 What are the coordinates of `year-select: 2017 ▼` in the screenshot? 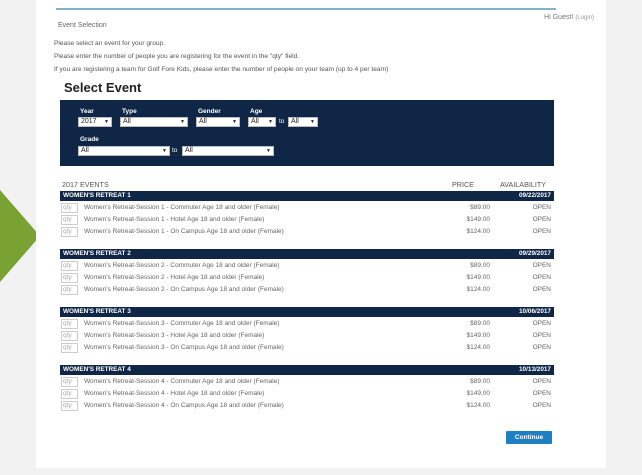 It's located at (95, 122).